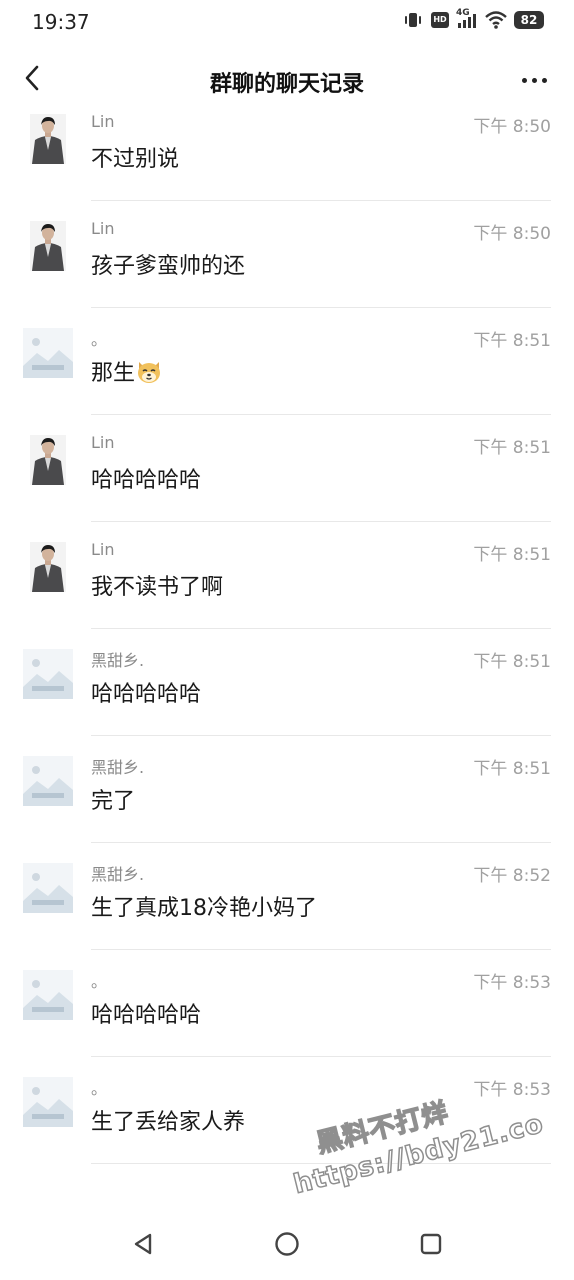 Image resolution: width=574 pixels, height=1280 pixels. Describe the element at coordinates (512, 876) in the screenshot. I see `message-time: 下午 8:52` at that location.